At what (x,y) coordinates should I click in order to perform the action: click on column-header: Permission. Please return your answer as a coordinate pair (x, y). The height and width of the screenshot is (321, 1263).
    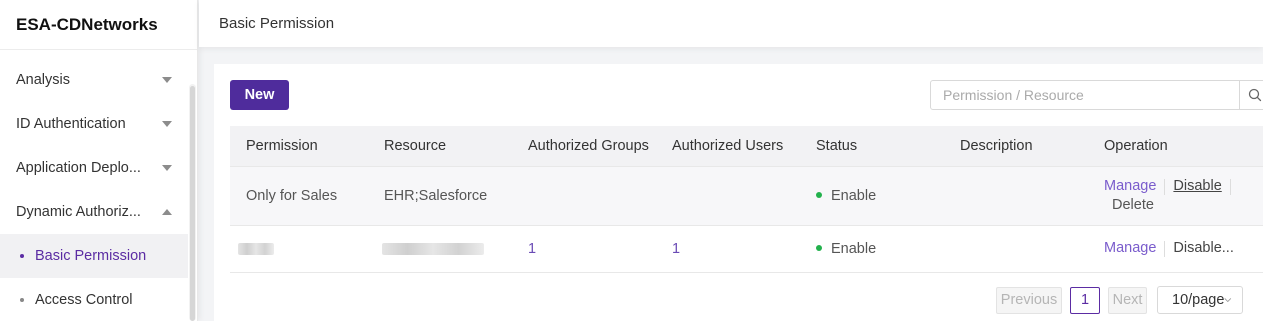
    Looking at the image, I should click on (299, 146).